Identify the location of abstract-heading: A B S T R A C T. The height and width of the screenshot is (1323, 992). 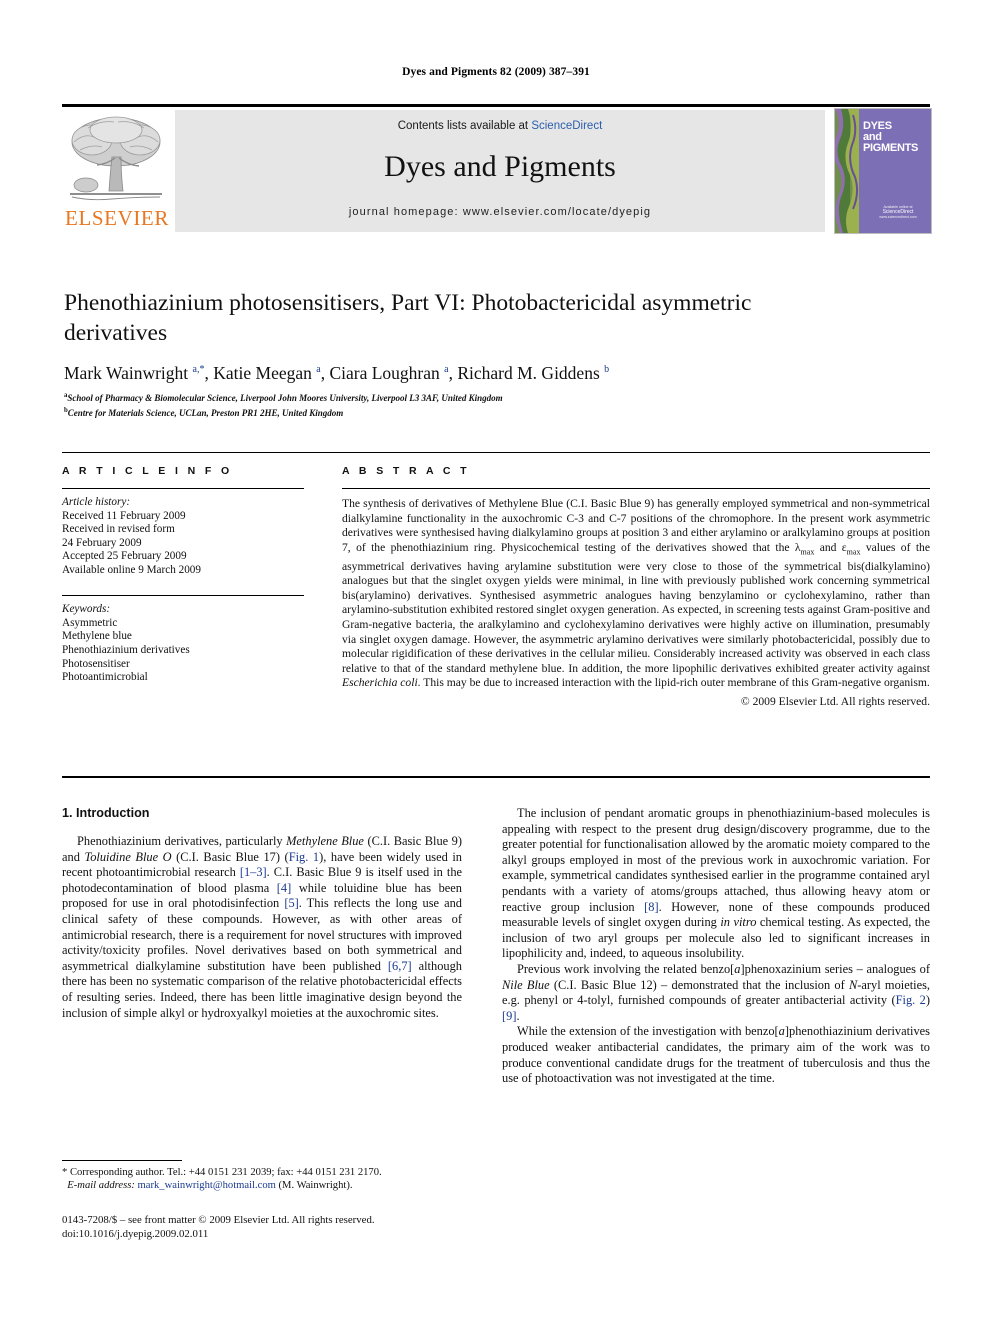
(406, 471).